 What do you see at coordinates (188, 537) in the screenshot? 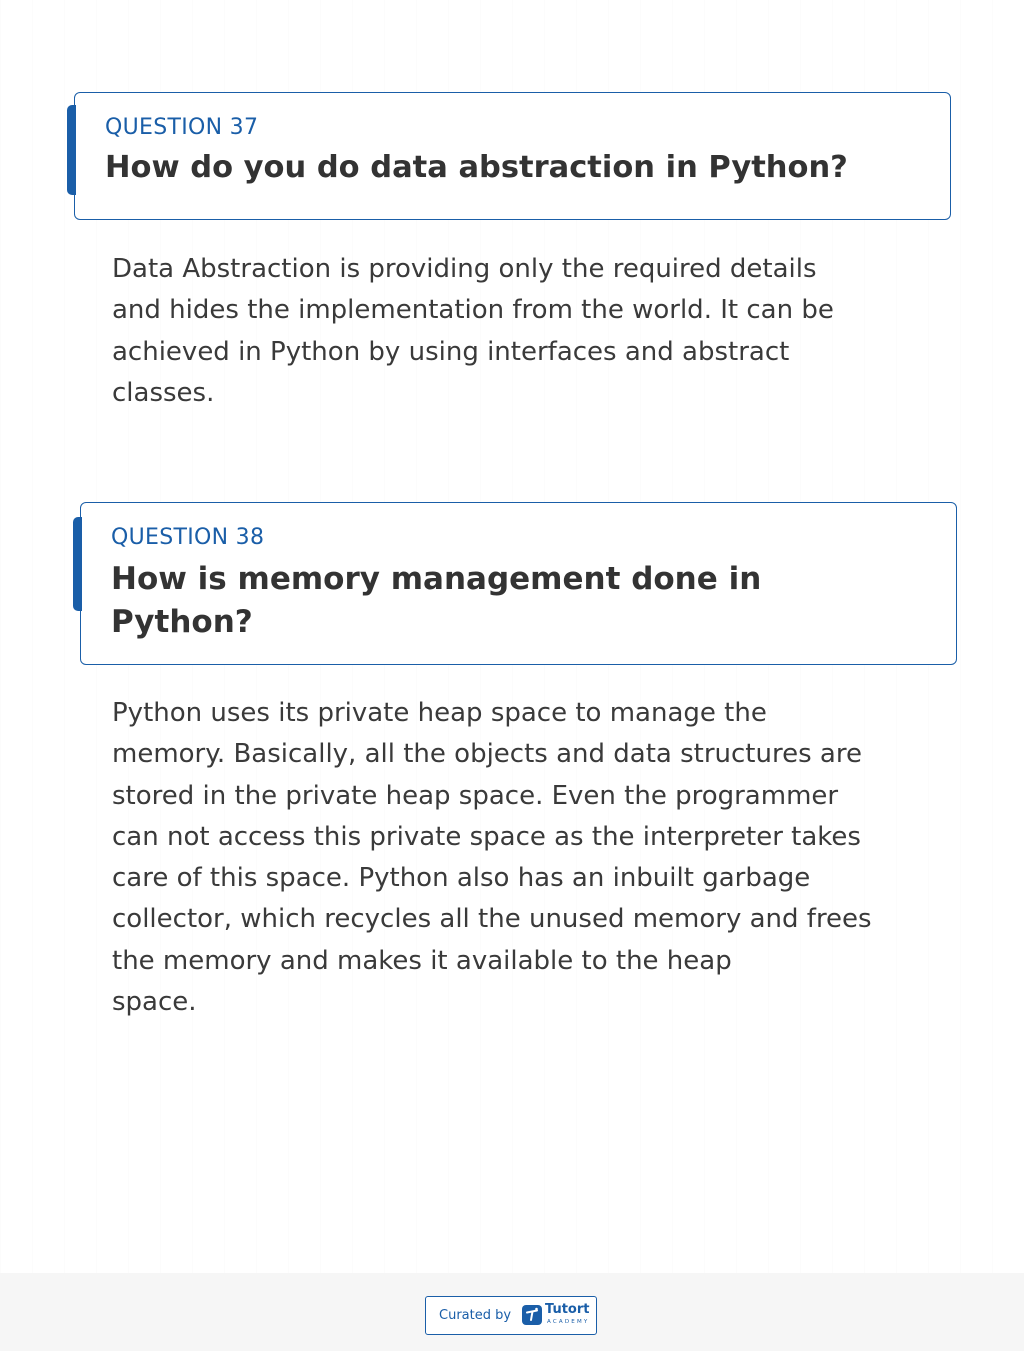
I see `question-number: QUESTION 38` at bounding box center [188, 537].